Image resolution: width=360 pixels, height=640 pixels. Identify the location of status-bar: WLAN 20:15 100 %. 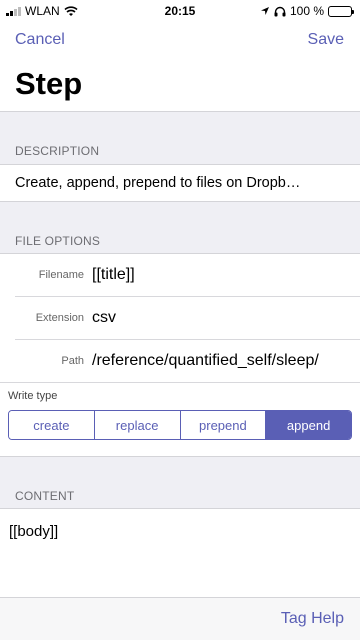
(180, 11).